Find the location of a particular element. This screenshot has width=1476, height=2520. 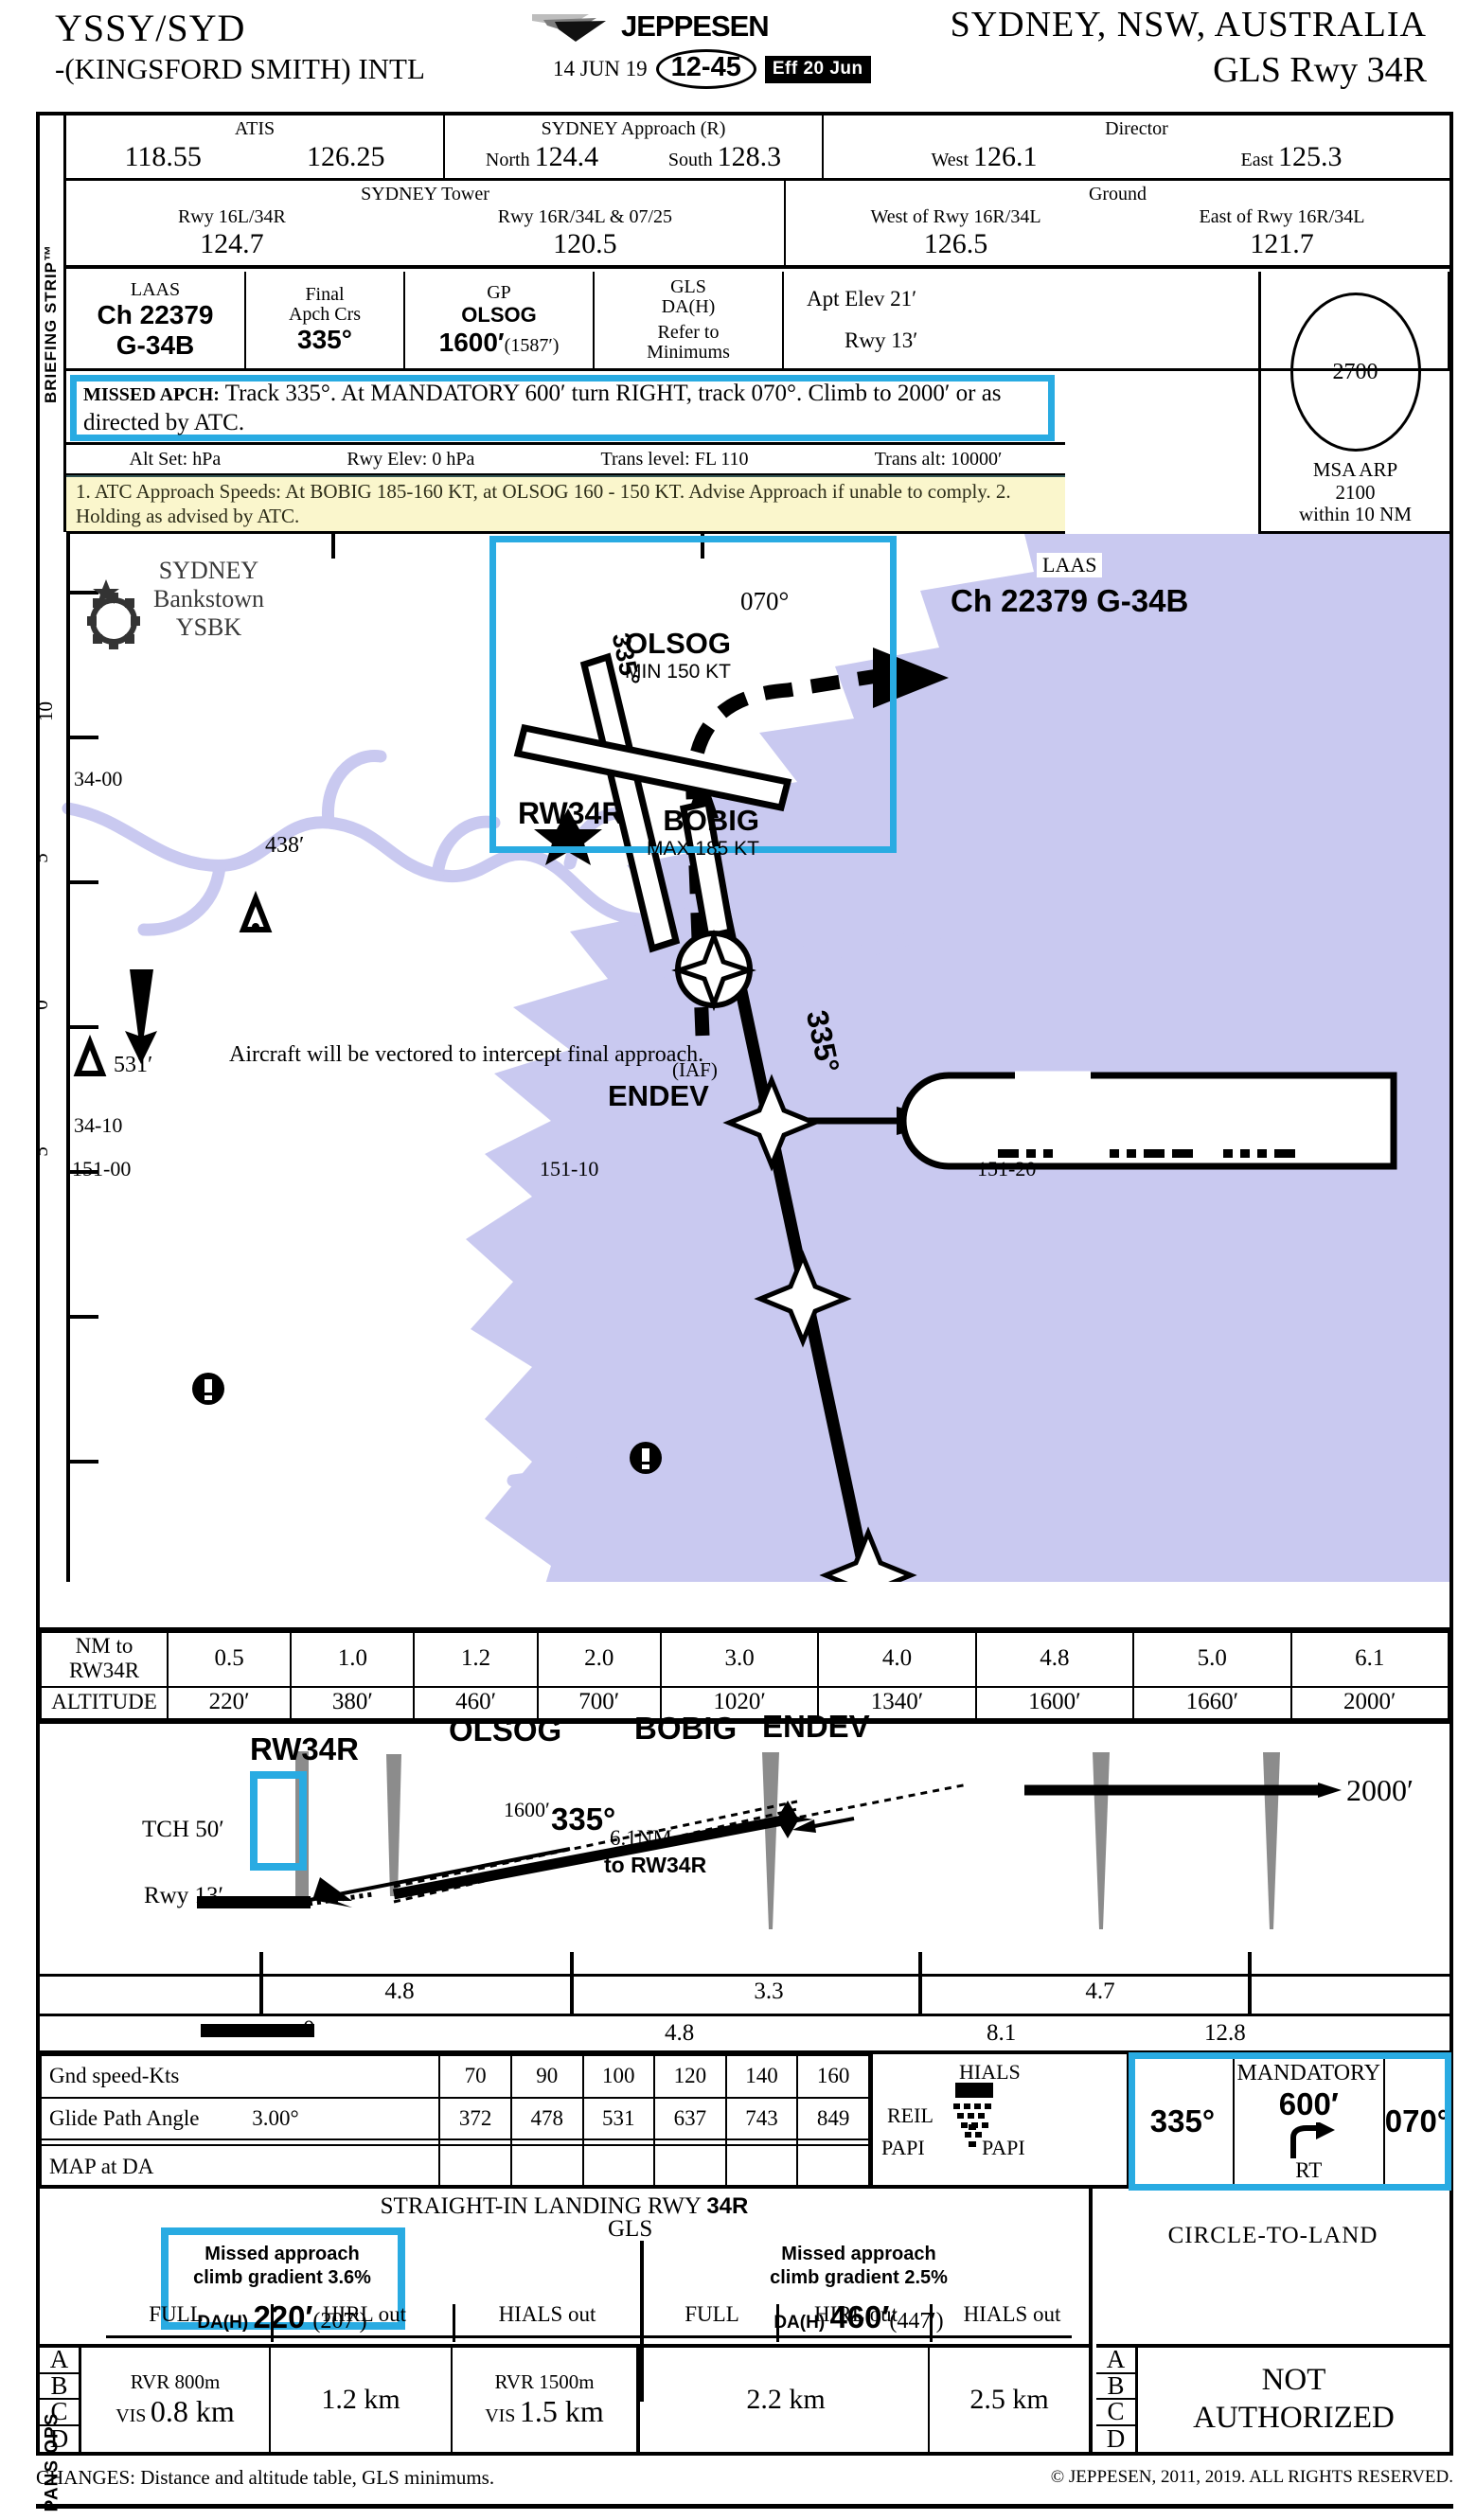

lat-label-5b: 5 is located at coordinates (46, 1151).